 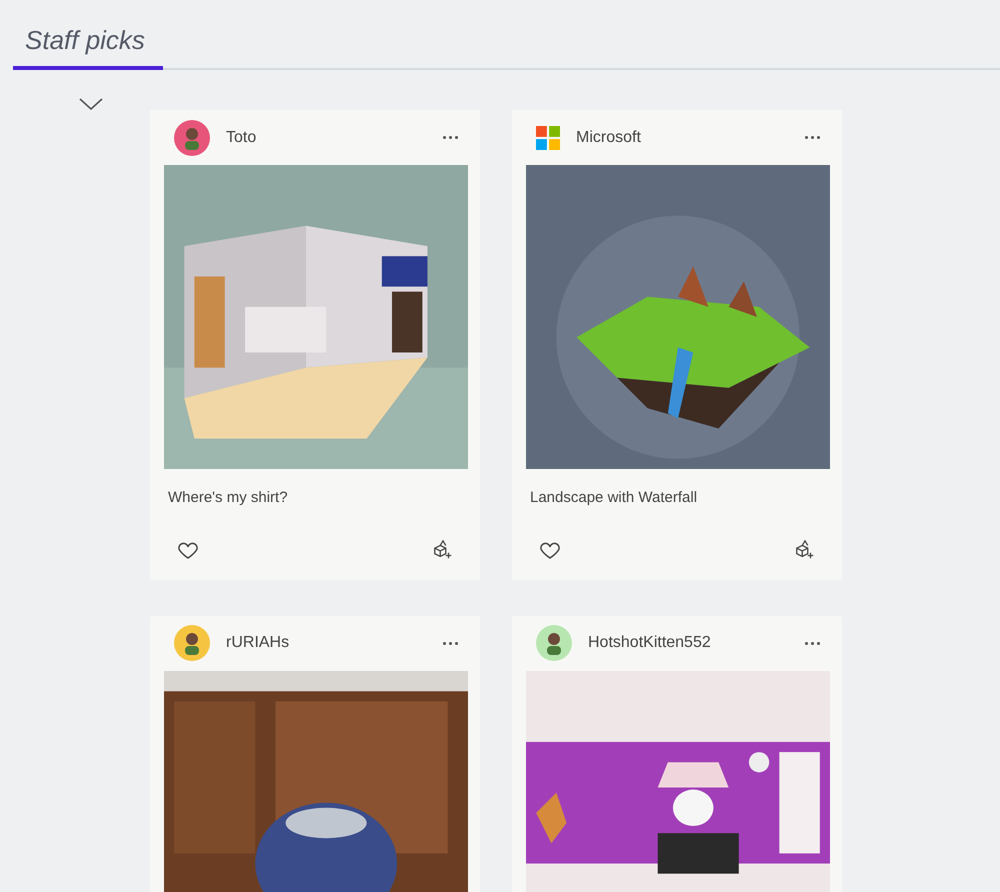 What do you see at coordinates (241, 138) in the screenshot?
I see `author-name: Toto` at bounding box center [241, 138].